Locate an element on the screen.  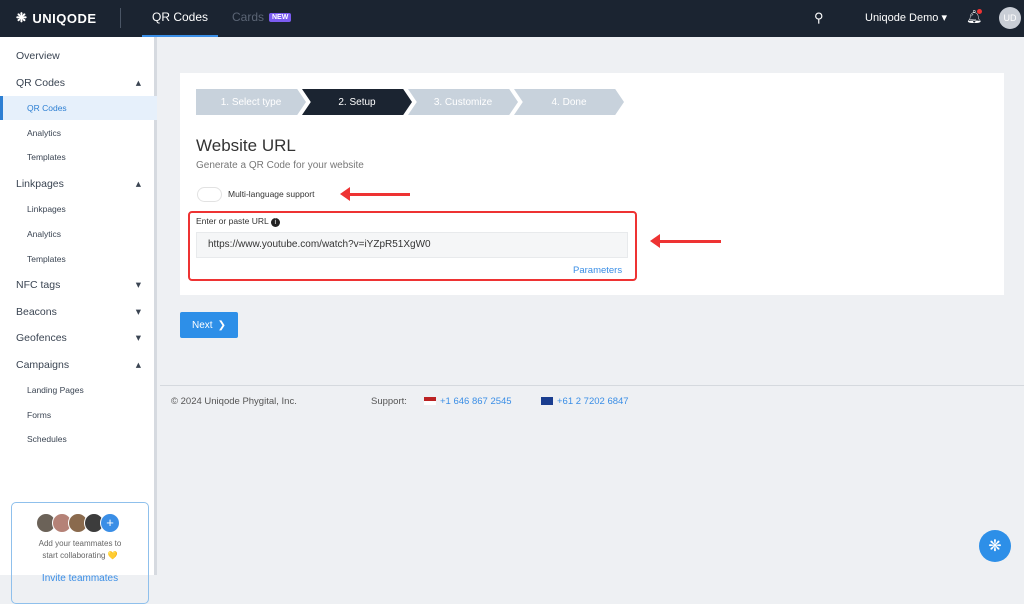
invite-text: start collaborating 💛 is located at coordinates (80, 555).